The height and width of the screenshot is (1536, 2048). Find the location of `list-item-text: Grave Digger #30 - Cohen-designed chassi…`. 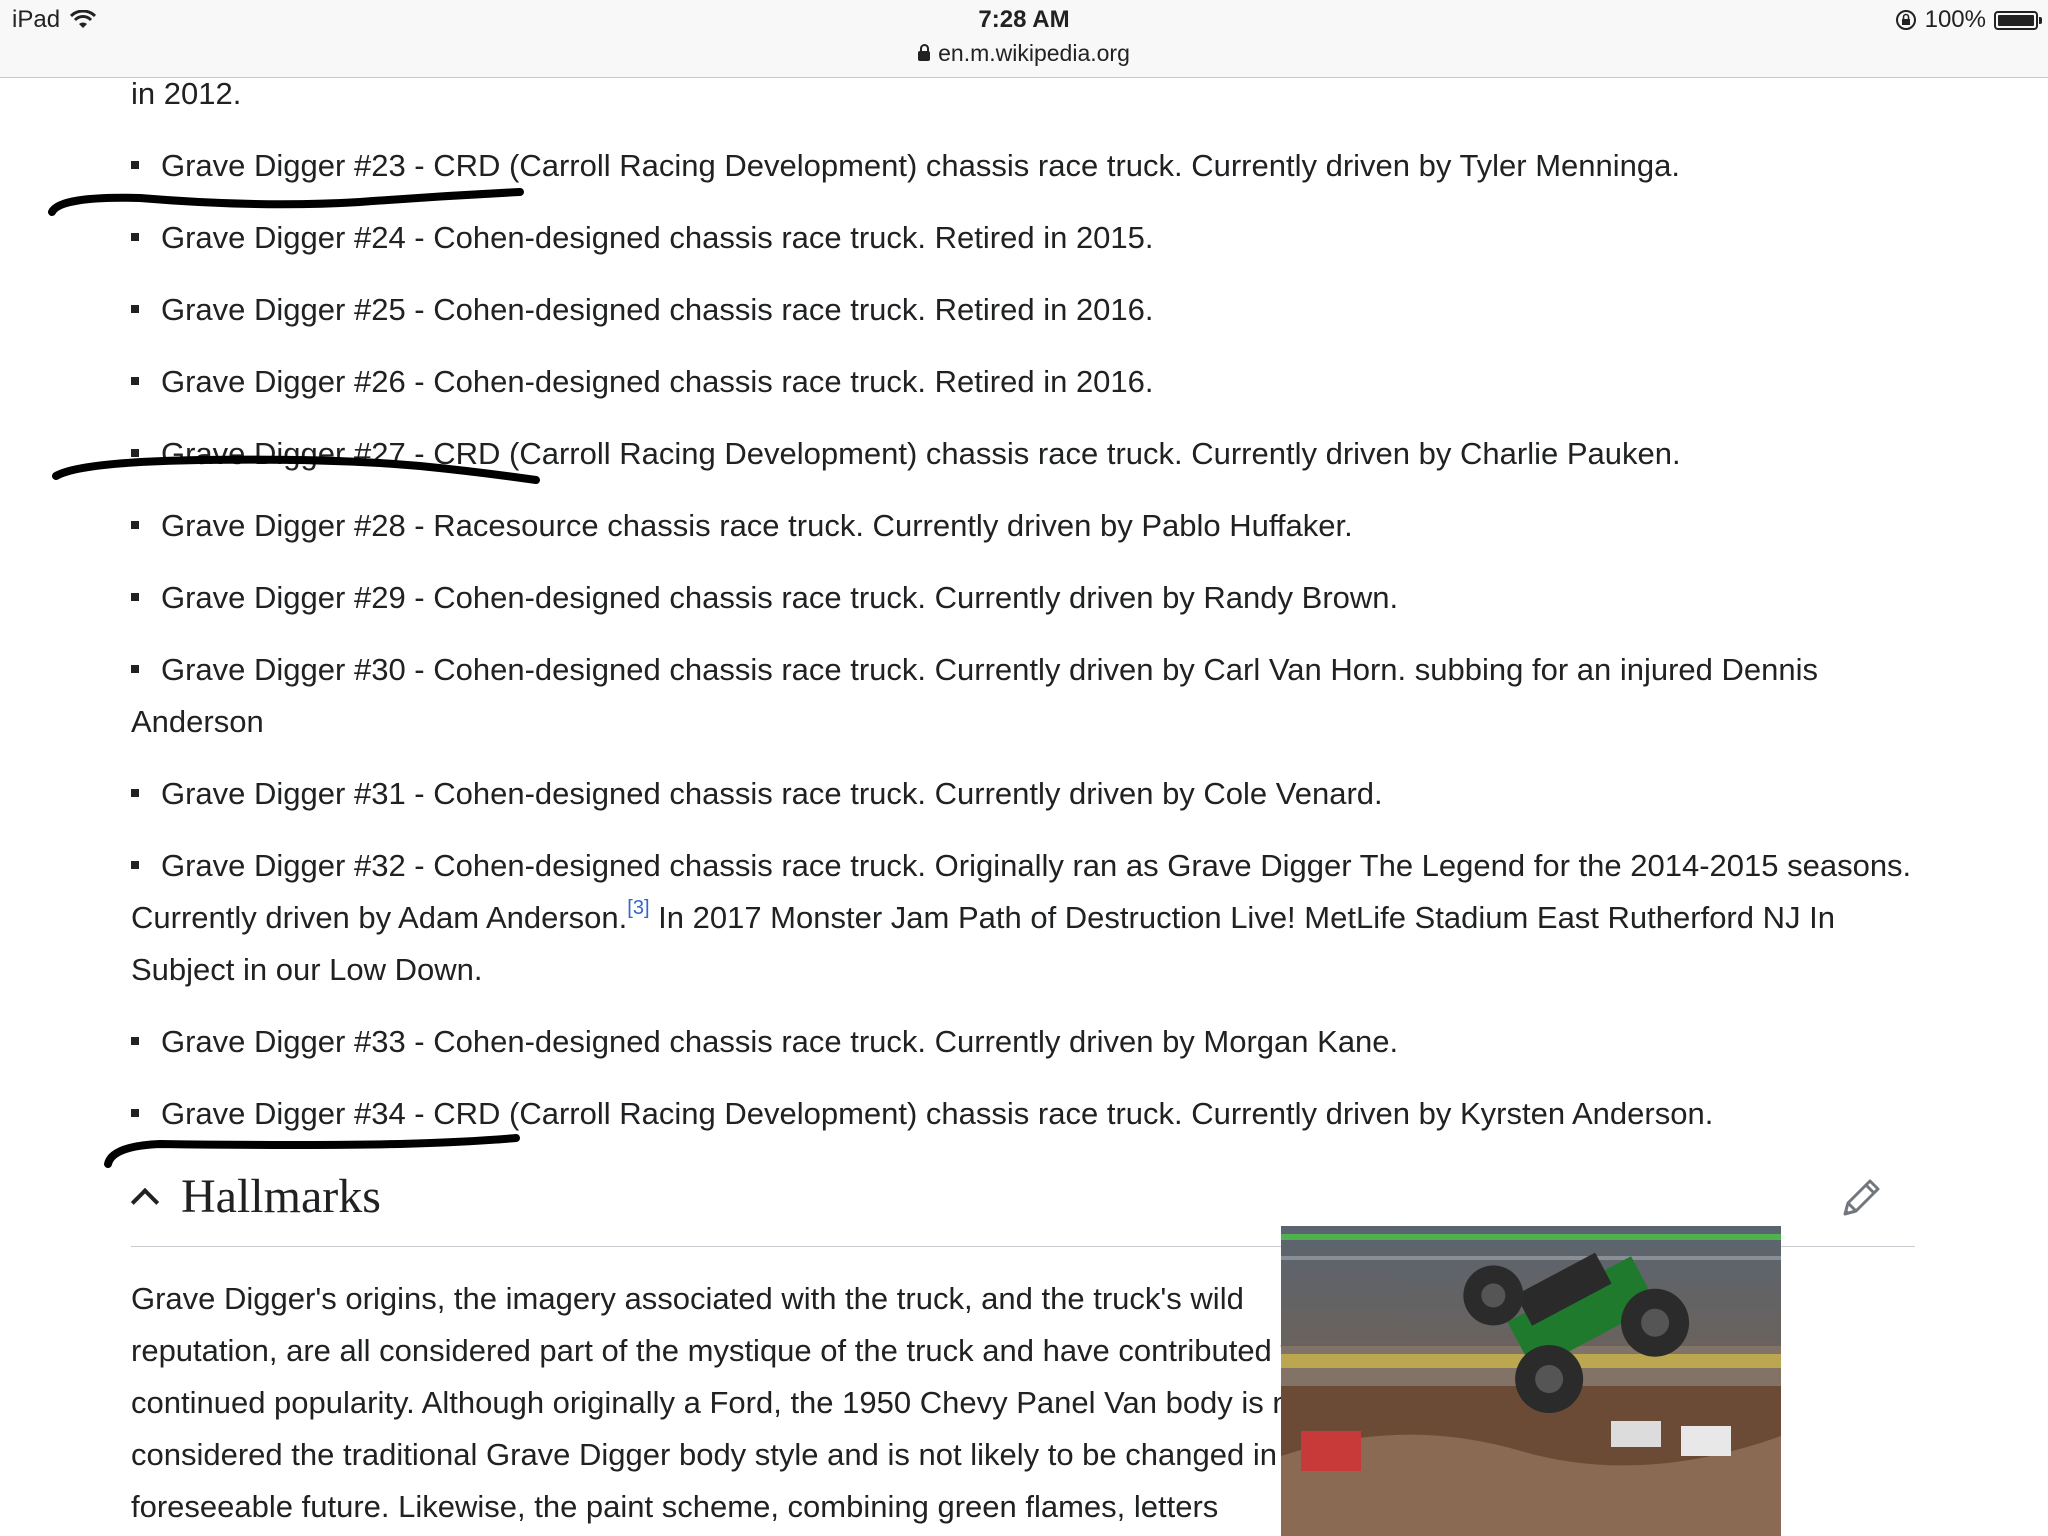

list-item-text: Grave Digger #30 - Cohen-designed chassi… is located at coordinates (975, 695).